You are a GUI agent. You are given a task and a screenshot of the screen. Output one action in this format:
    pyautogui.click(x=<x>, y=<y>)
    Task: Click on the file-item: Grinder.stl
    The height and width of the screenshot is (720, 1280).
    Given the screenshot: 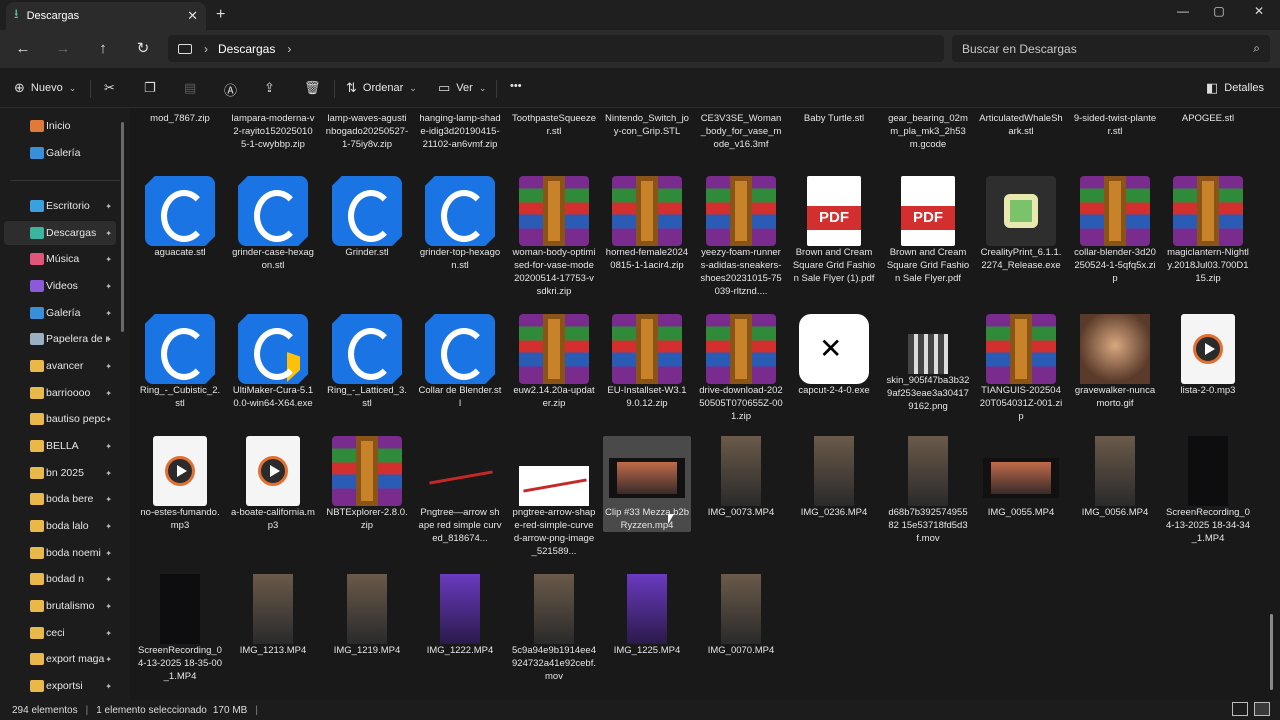 What is the action you would take?
    pyautogui.click(x=367, y=217)
    